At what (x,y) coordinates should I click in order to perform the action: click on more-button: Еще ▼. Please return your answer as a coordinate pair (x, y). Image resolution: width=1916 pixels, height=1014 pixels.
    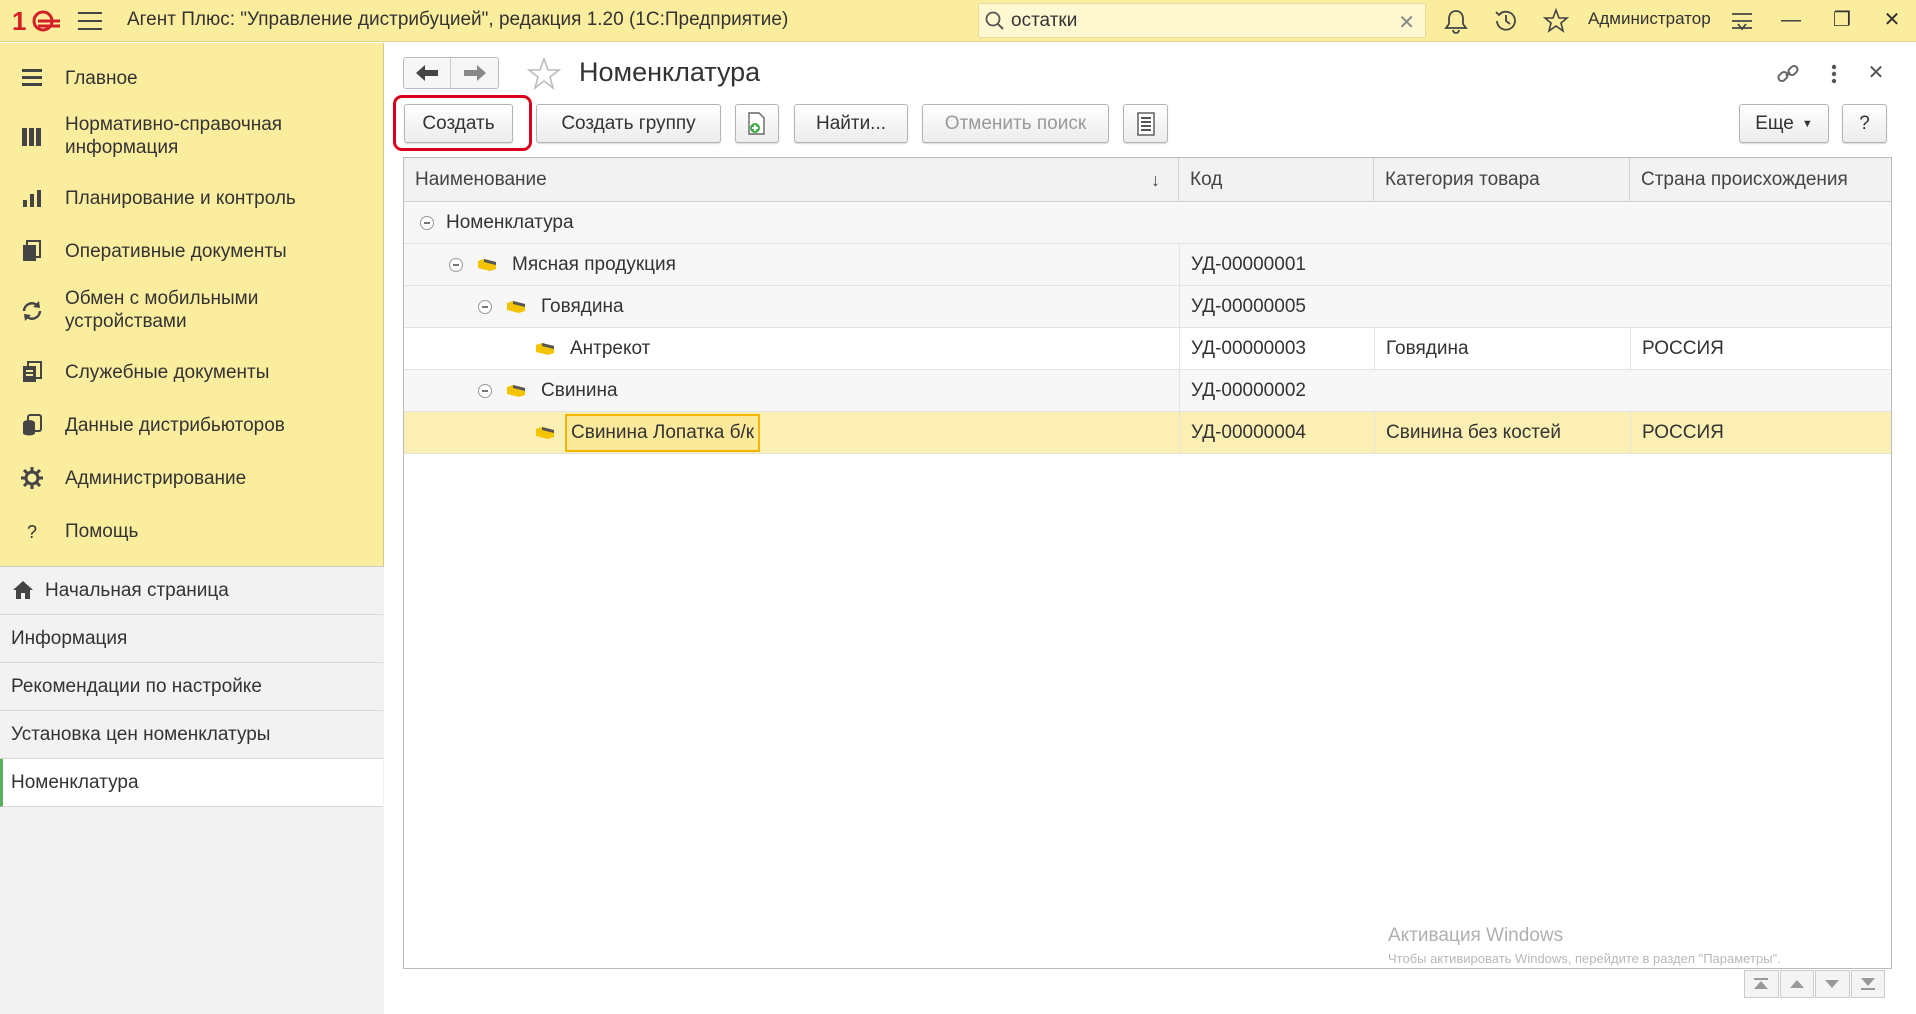
    Looking at the image, I should click on (1784, 123).